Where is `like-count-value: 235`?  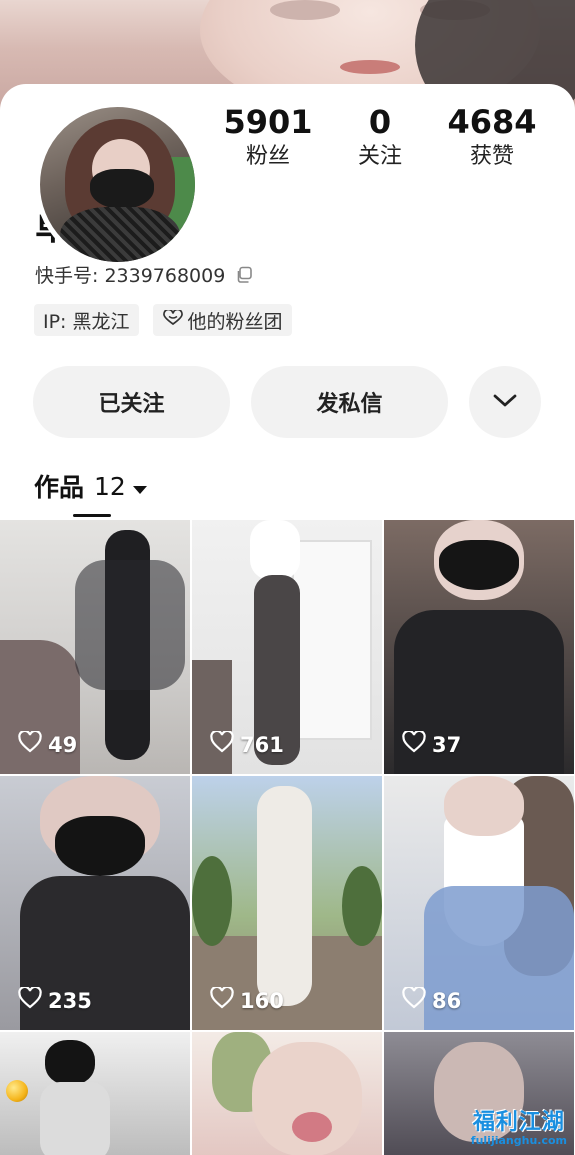 like-count-value: 235 is located at coordinates (70, 1000).